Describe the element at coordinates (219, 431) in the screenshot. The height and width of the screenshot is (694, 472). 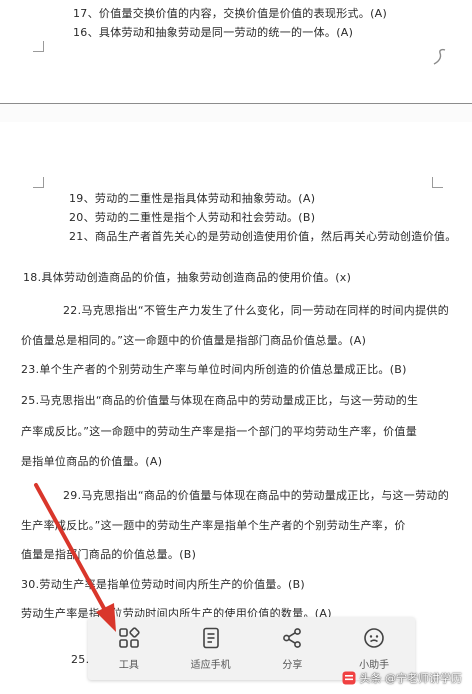
I see `doc-line: 产率成反比。”这一命题中的劳动生产率是指一个部门的平均劳动生产率，价值量` at that location.